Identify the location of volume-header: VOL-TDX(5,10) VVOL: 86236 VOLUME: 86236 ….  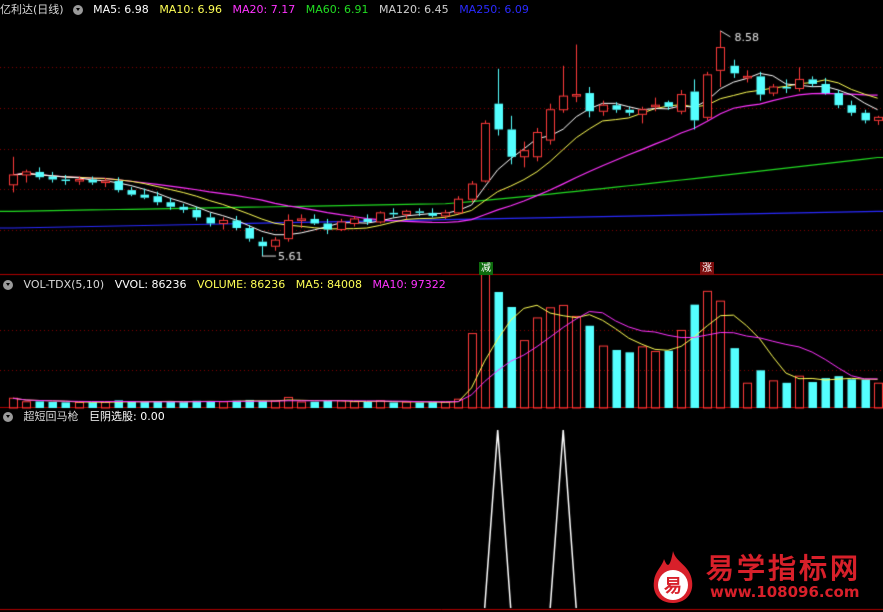
(226, 285).